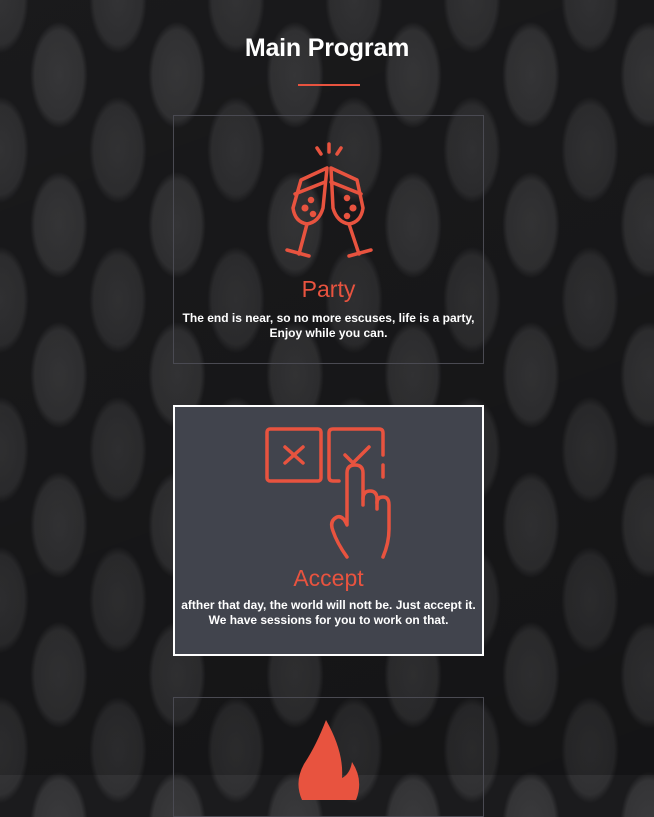  I want to click on card-title: Party, so click(328, 289).